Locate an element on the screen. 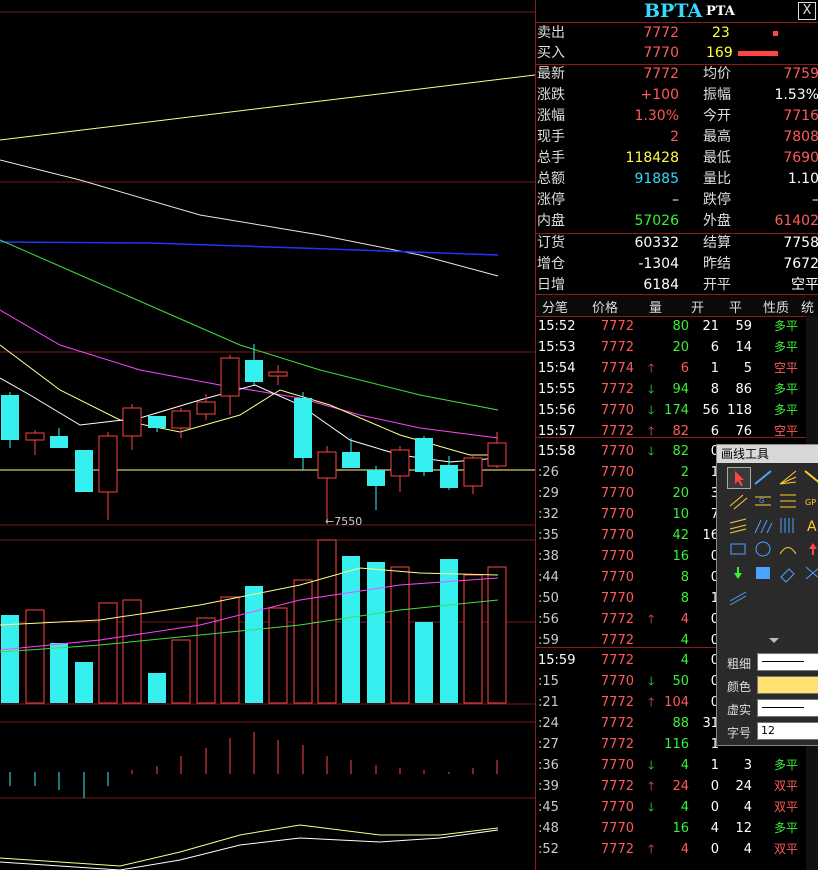 Image resolution: width=818 pixels, height=870 pixels. tick-time: :56 is located at coordinates (548, 619).